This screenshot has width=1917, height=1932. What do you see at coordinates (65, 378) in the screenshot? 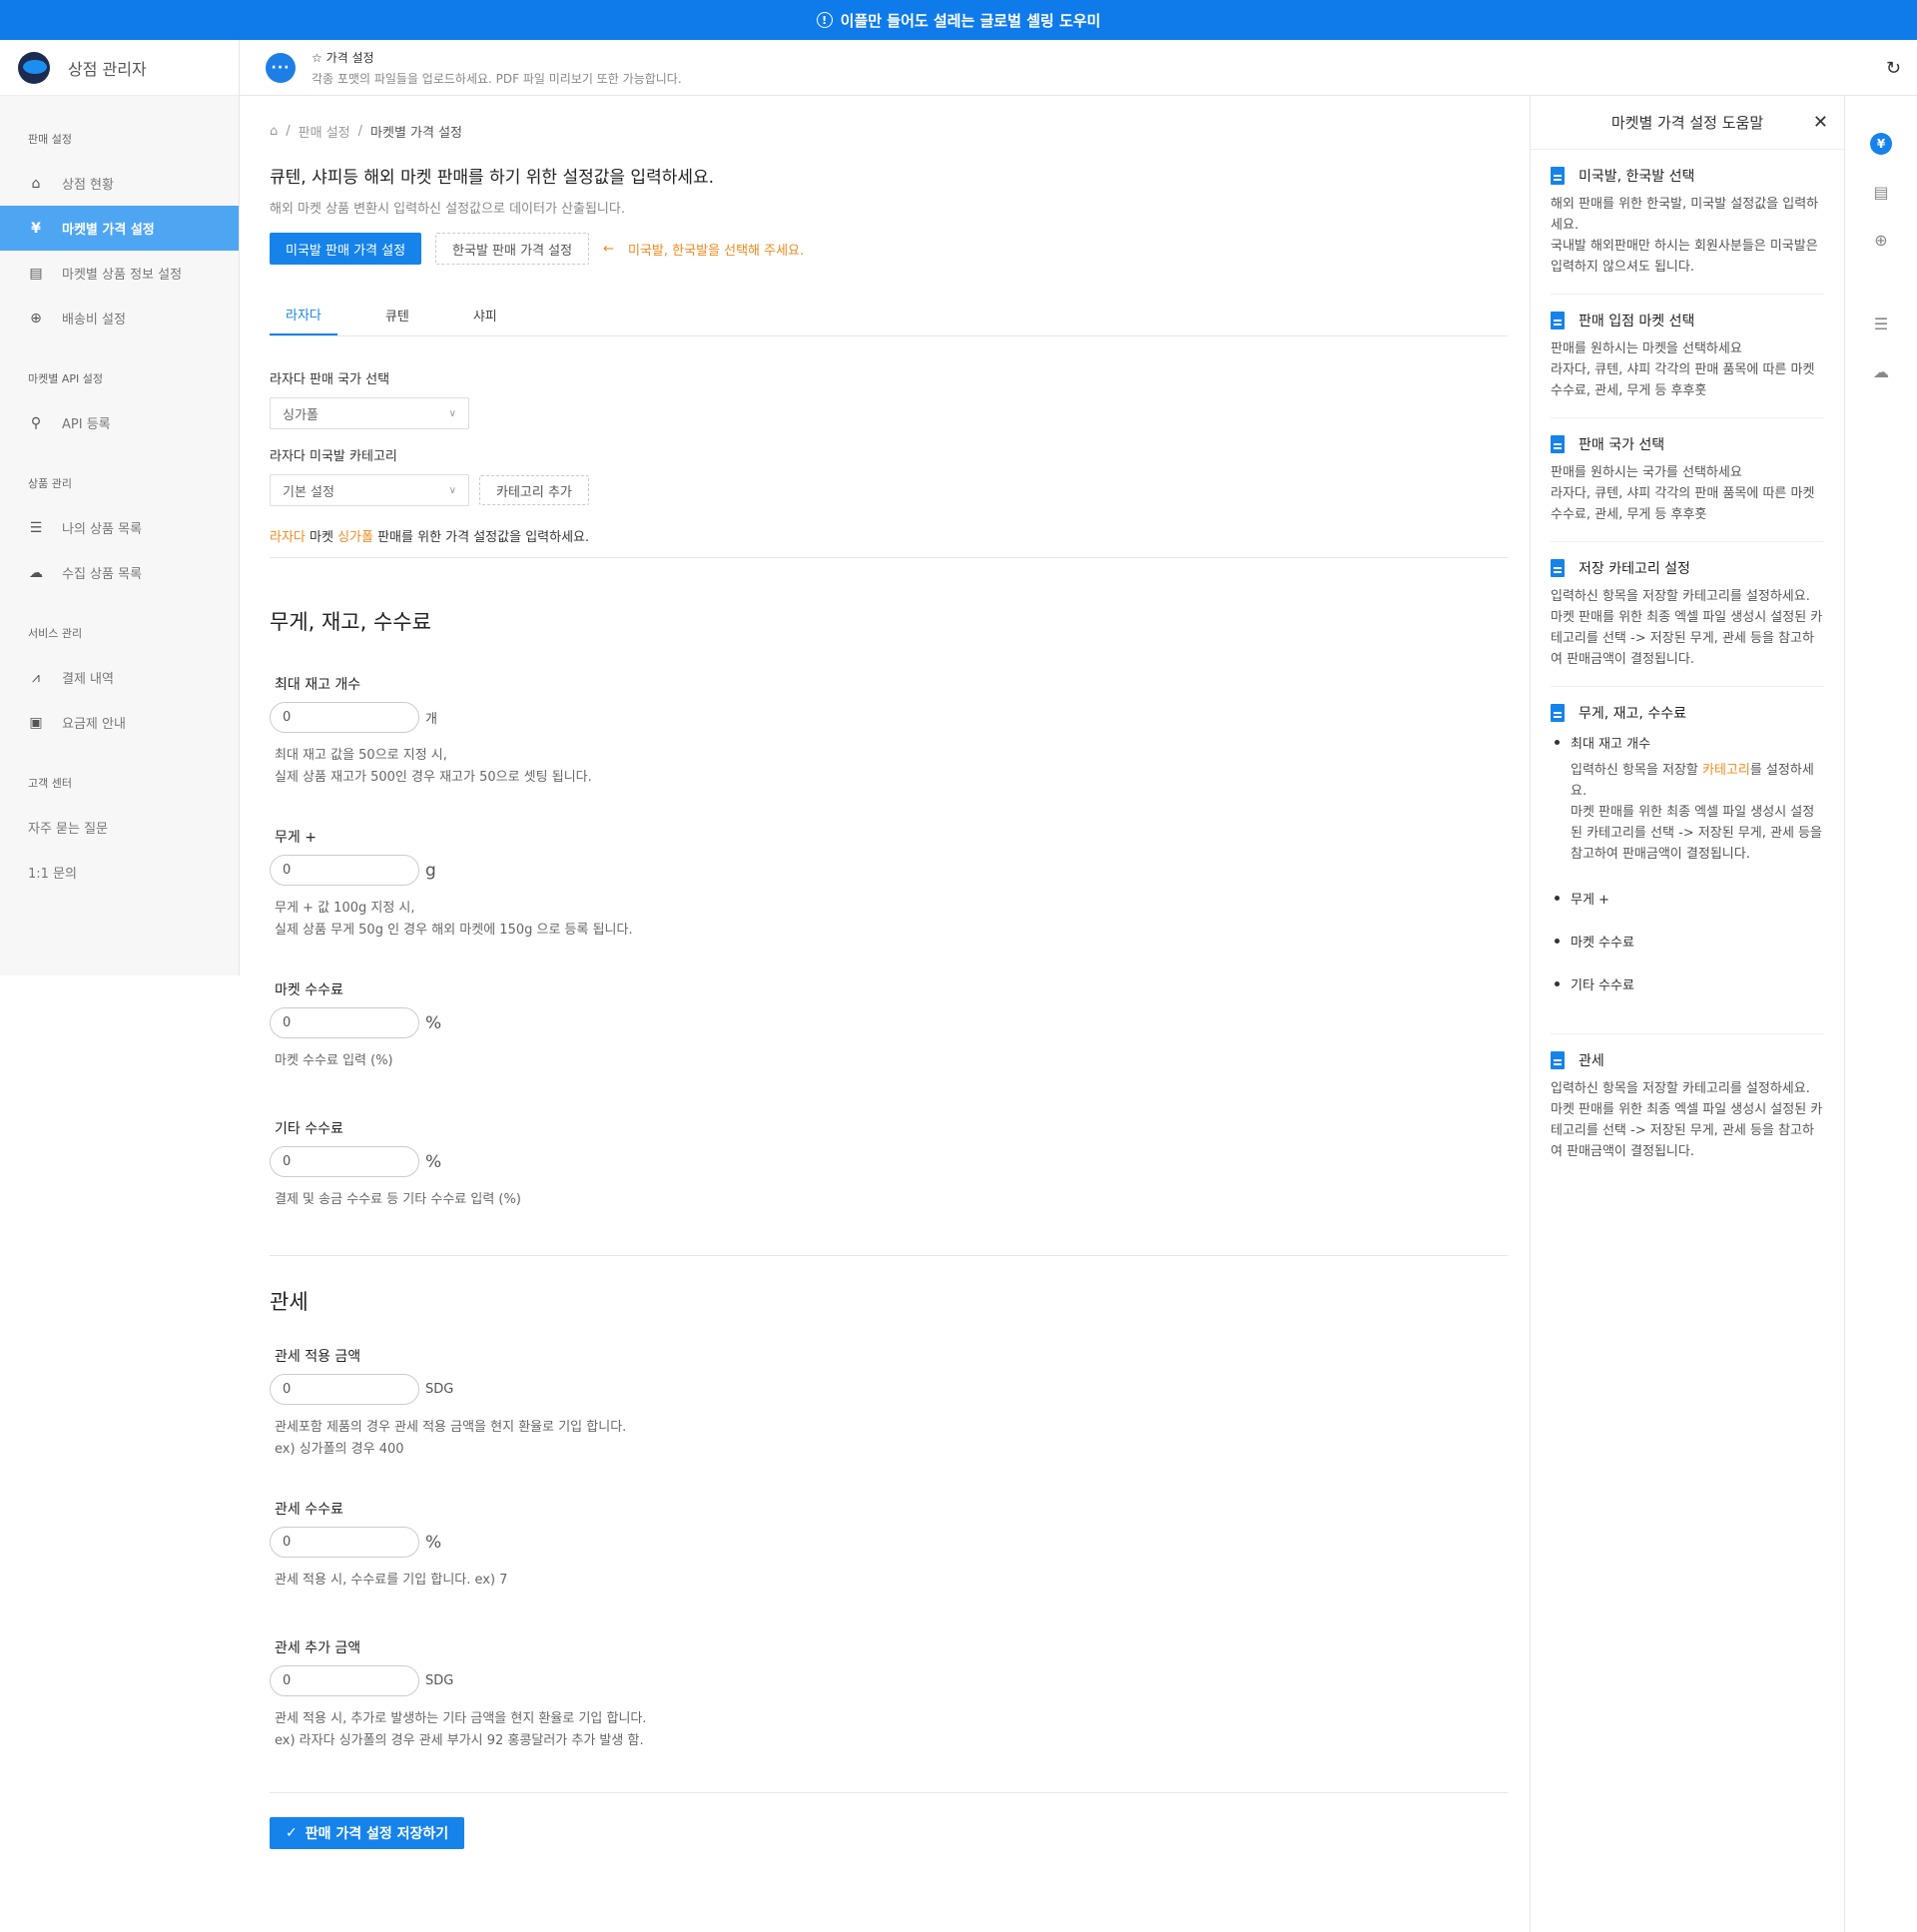
I see `nav-group-api: 마켓별 API 설정` at bounding box center [65, 378].